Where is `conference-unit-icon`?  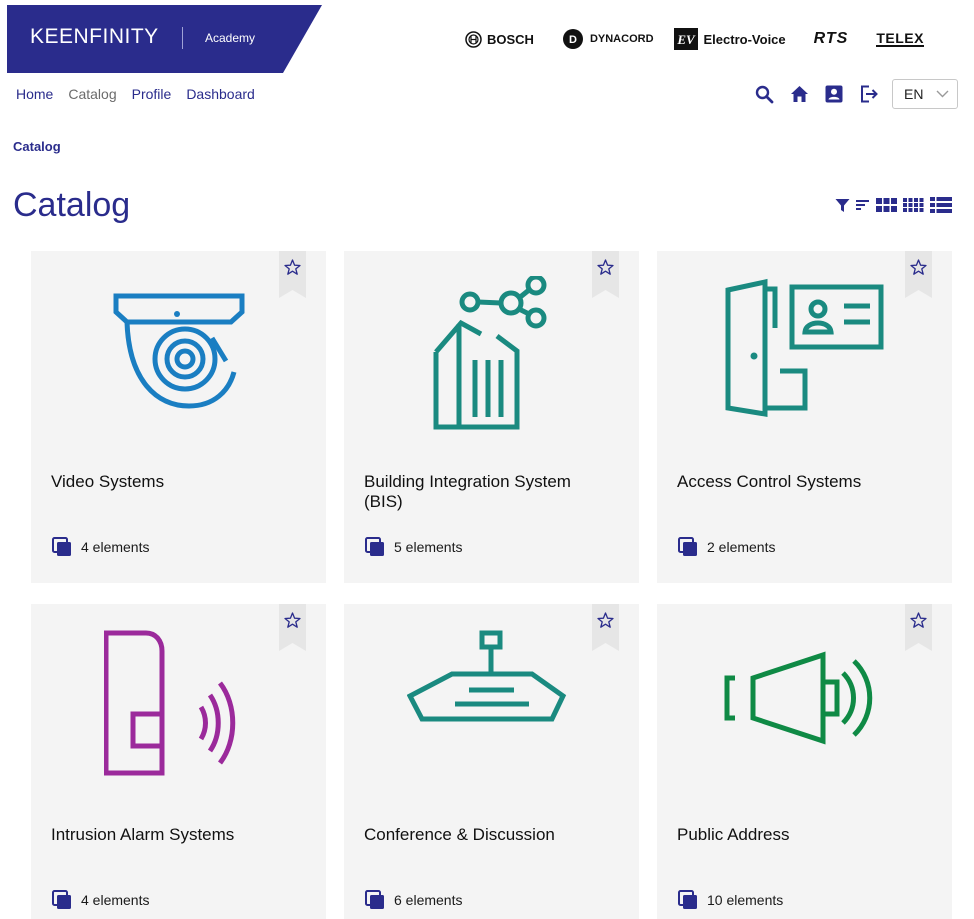 conference-unit-icon is located at coordinates (486, 676).